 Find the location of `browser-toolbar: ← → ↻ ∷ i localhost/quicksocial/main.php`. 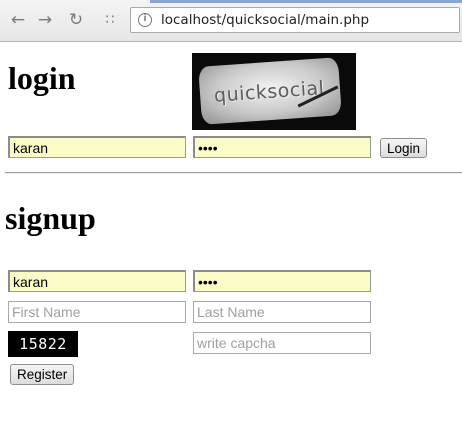

browser-toolbar: ← → ↻ ∷ i localhost/quicksocial/main.php is located at coordinates (231, 21).